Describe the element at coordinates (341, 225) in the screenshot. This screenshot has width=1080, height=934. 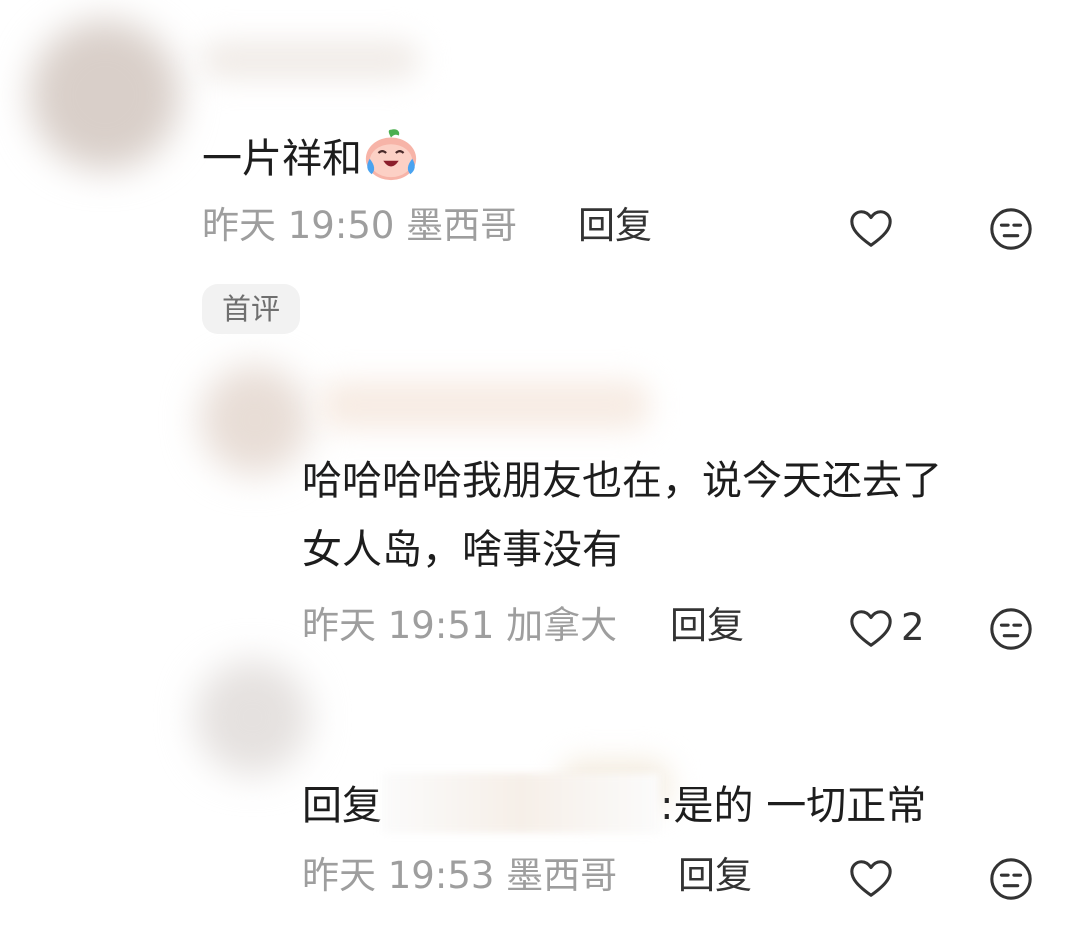
I see `comment-time: 19:50` at that location.